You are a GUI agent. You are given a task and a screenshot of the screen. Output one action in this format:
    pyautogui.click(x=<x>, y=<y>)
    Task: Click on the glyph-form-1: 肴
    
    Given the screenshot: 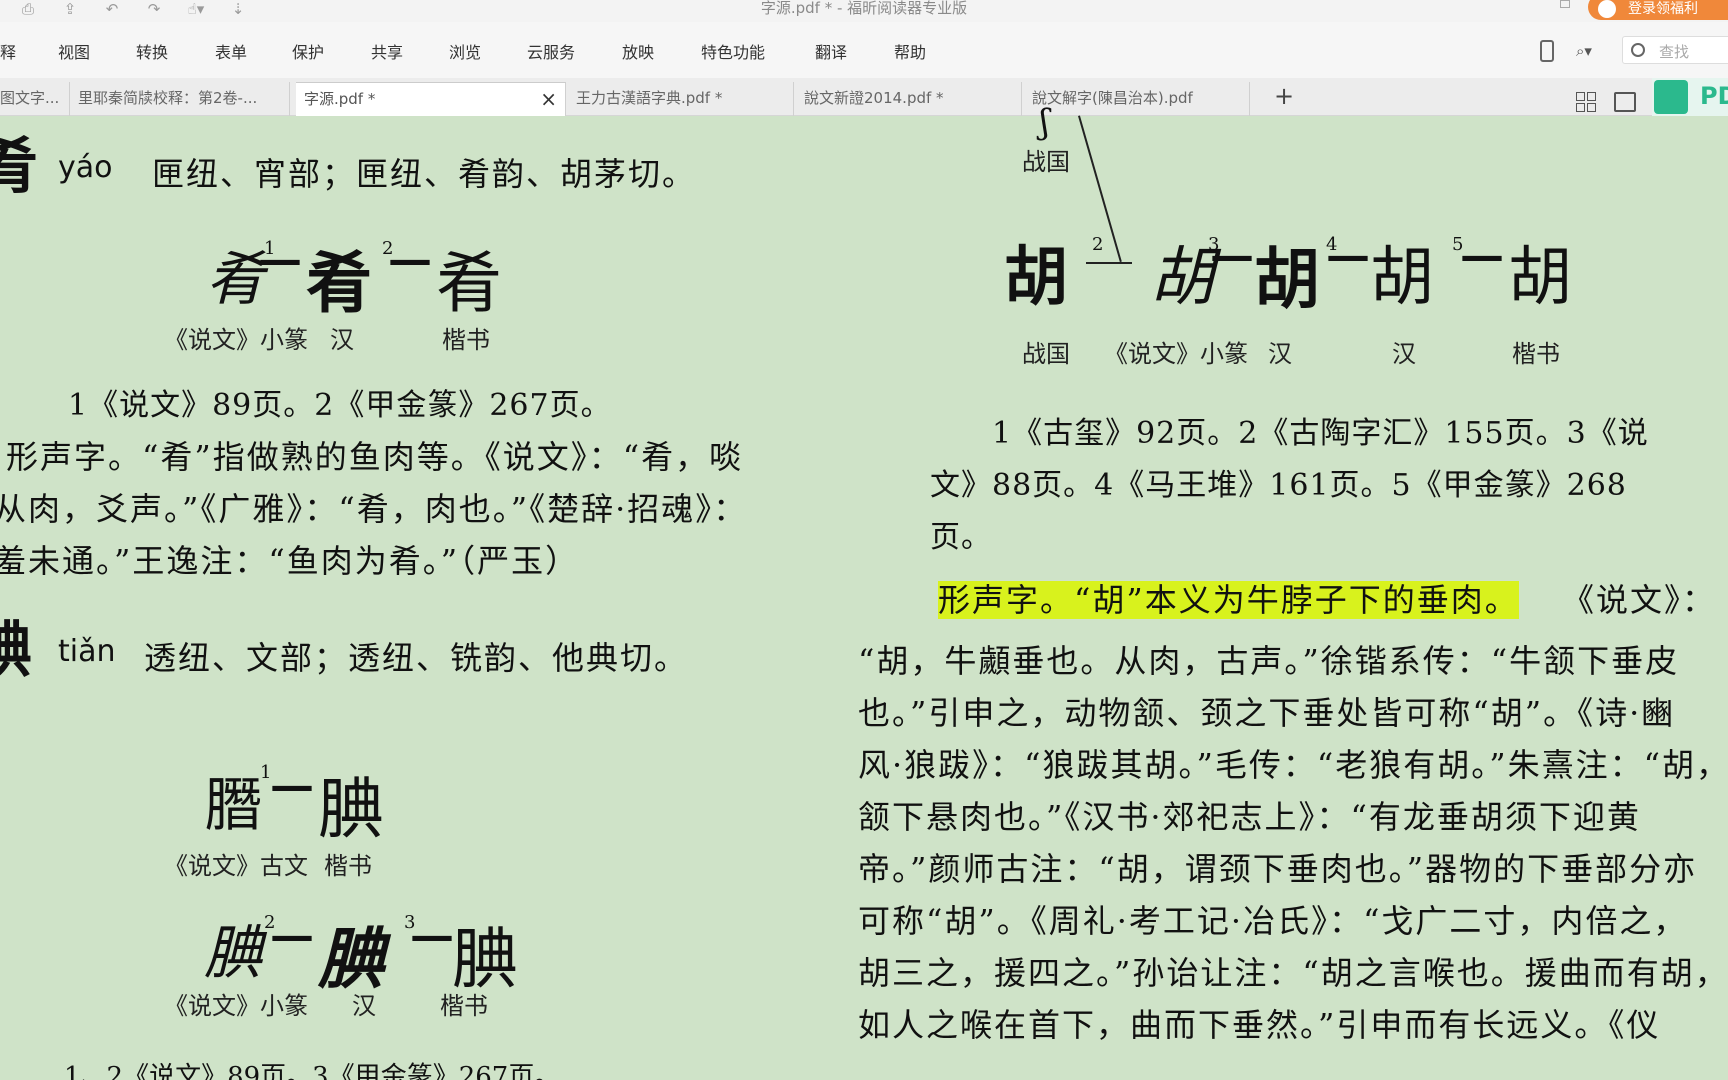 What is the action you would take?
    pyautogui.click(x=235, y=279)
    